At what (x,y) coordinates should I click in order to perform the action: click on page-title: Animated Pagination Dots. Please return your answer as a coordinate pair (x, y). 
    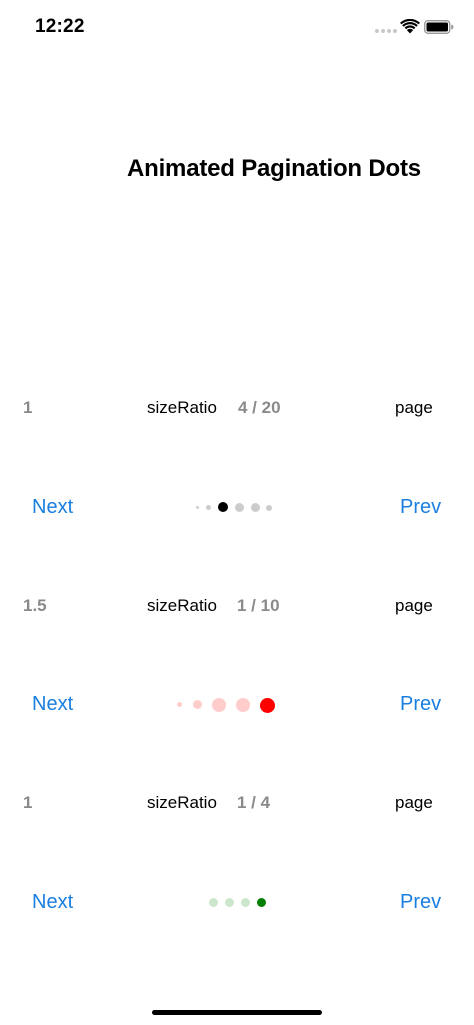
    Looking at the image, I should click on (274, 168).